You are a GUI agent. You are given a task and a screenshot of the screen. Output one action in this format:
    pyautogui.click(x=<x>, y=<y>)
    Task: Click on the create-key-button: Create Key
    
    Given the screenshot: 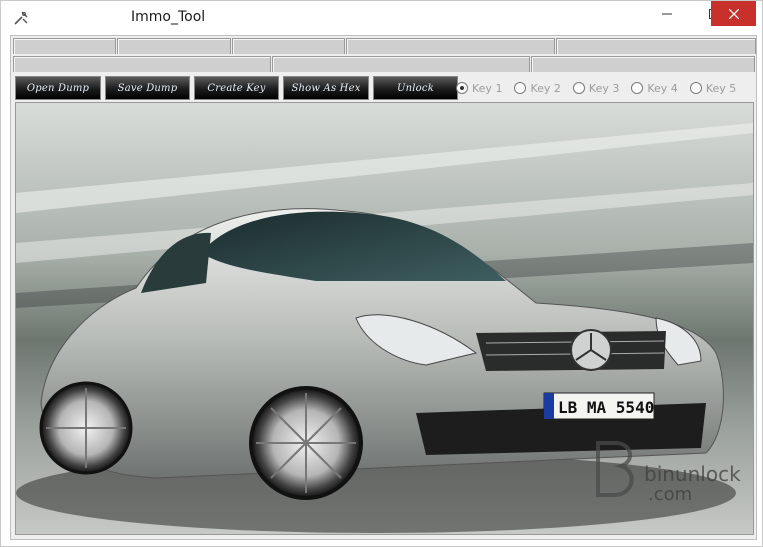 What is the action you would take?
    pyautogui.click(x=236, y=88)
    